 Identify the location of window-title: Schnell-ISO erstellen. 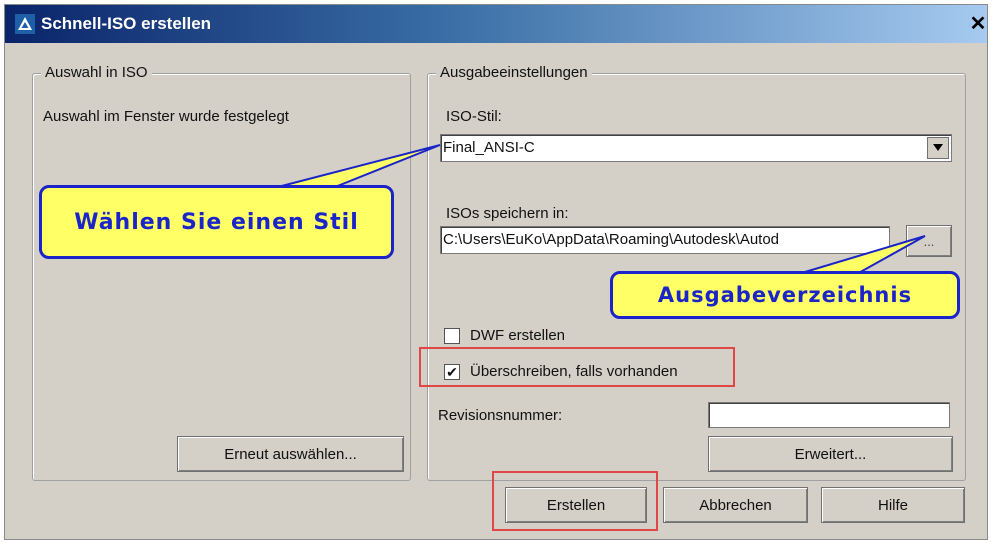
(126, 23).